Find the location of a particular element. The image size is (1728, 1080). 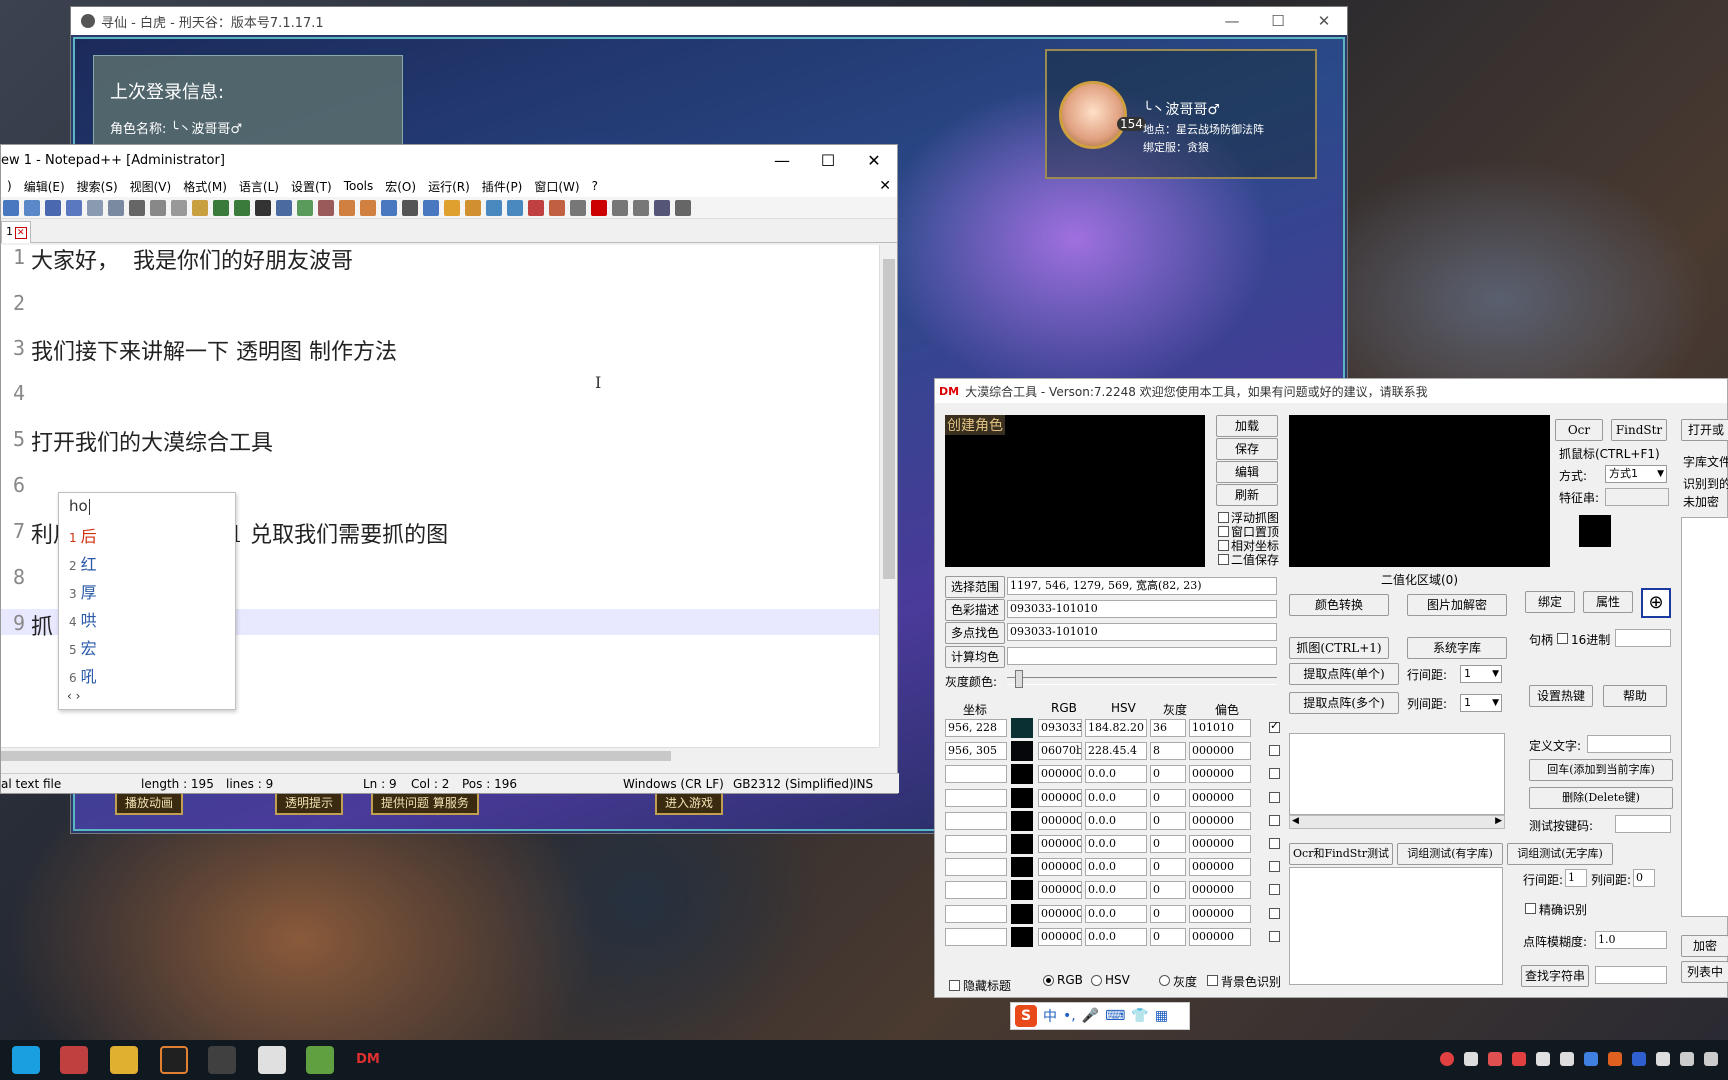

bluetooth-icon is located at coordinates (1639, 1059).